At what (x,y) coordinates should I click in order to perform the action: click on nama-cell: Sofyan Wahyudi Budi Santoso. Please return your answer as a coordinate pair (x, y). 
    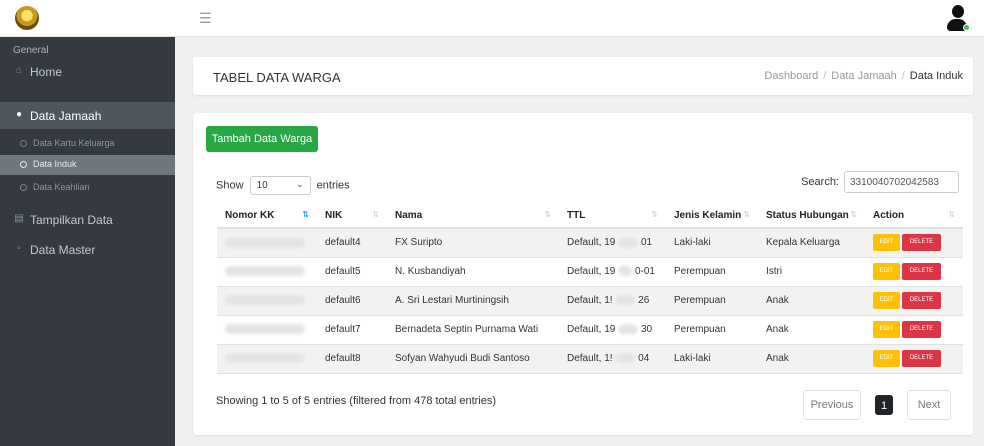
    Looking at the image, I should click on (473, 359).